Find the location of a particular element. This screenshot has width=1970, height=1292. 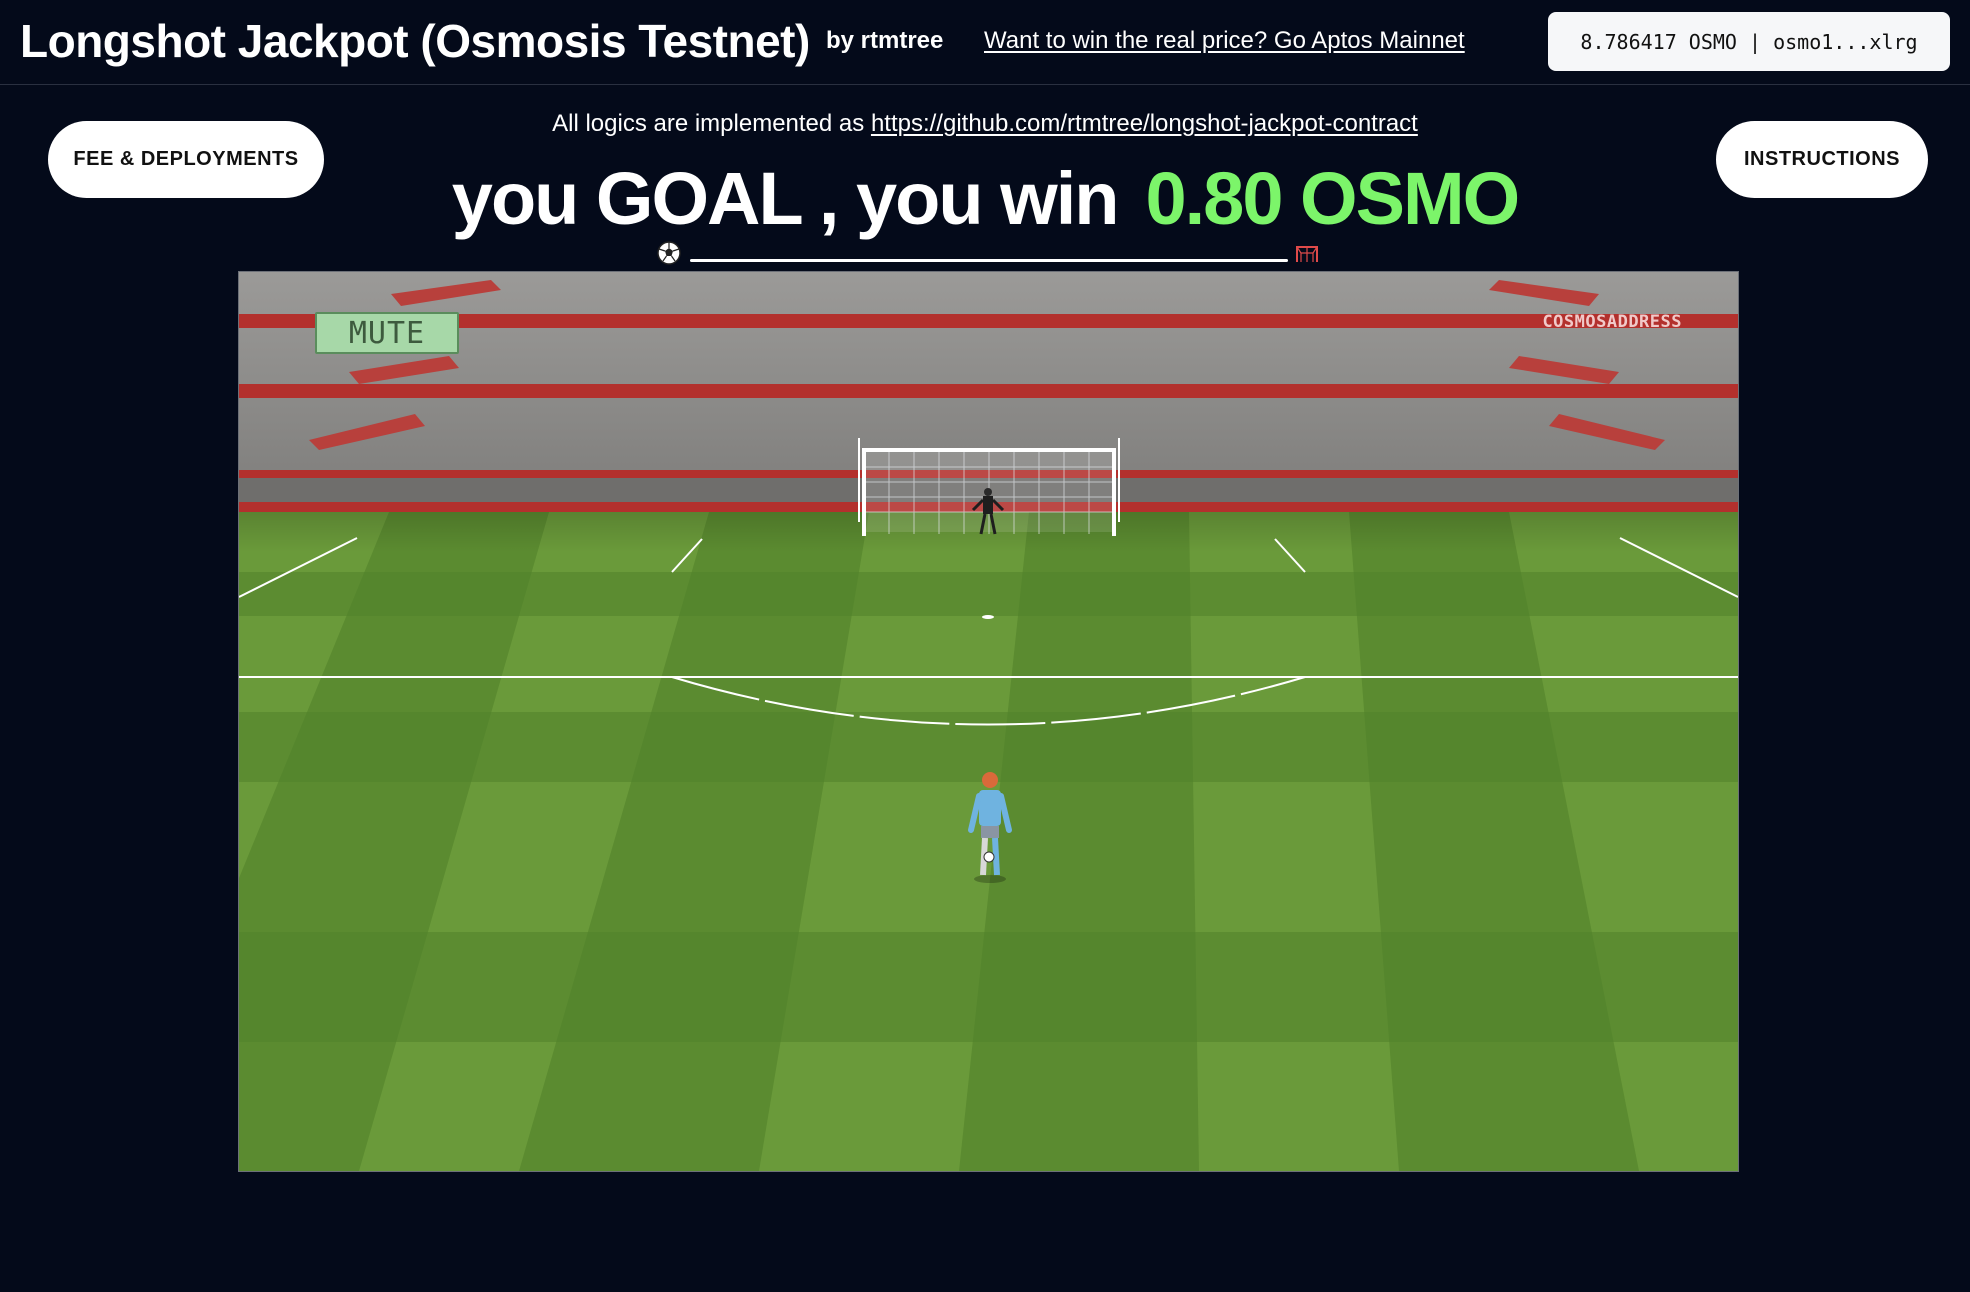

author-credit: by rtmtree is located at coordinates (885, 40).